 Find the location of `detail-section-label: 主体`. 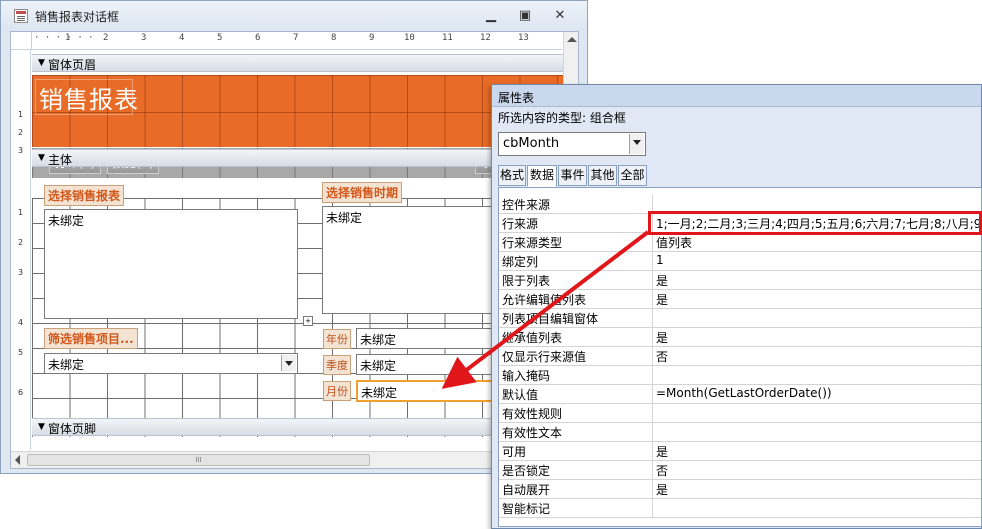

detail-section-label: 主体 is located at coordinates (60, 160).